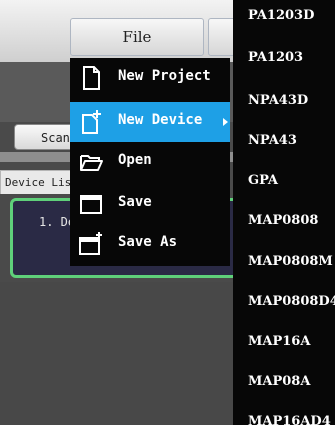  Describe the element at coordinates (263, 180) in the screenshot. I see `submenu-item-gpa: GPA` at that location.